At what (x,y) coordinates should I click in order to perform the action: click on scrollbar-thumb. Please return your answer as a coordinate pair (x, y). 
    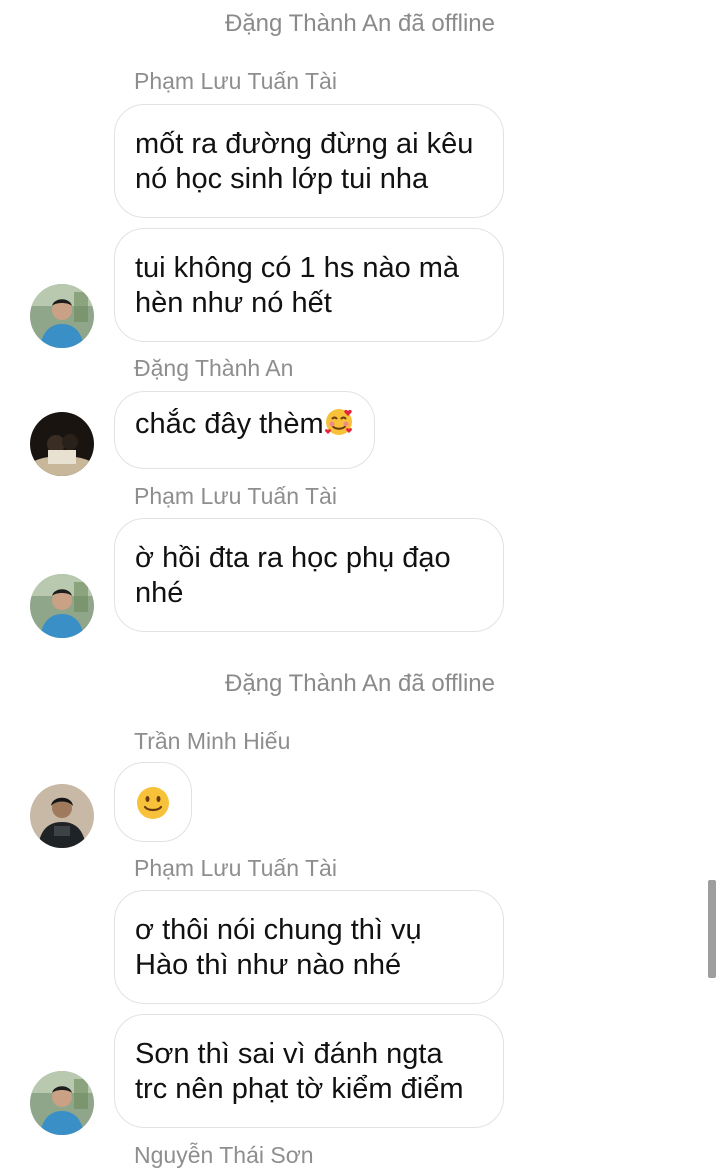
    Looking at the image, I should click on (712, 929).